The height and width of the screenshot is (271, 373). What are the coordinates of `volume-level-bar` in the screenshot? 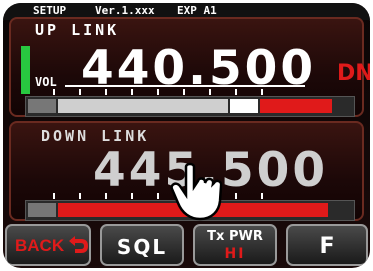 It's located at (25, 70).